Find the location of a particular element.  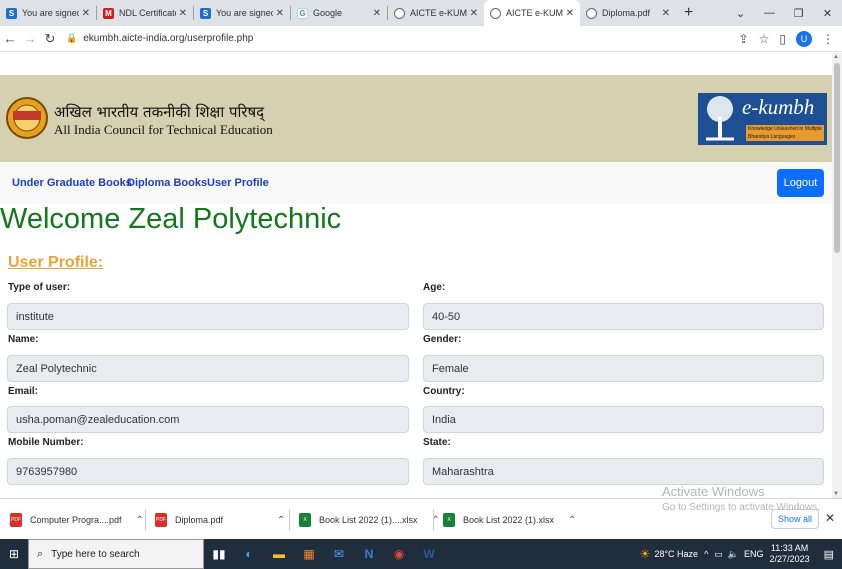

nav-link-under-graduate-books: Under Graduate Books is located at coordinates (72, 183).